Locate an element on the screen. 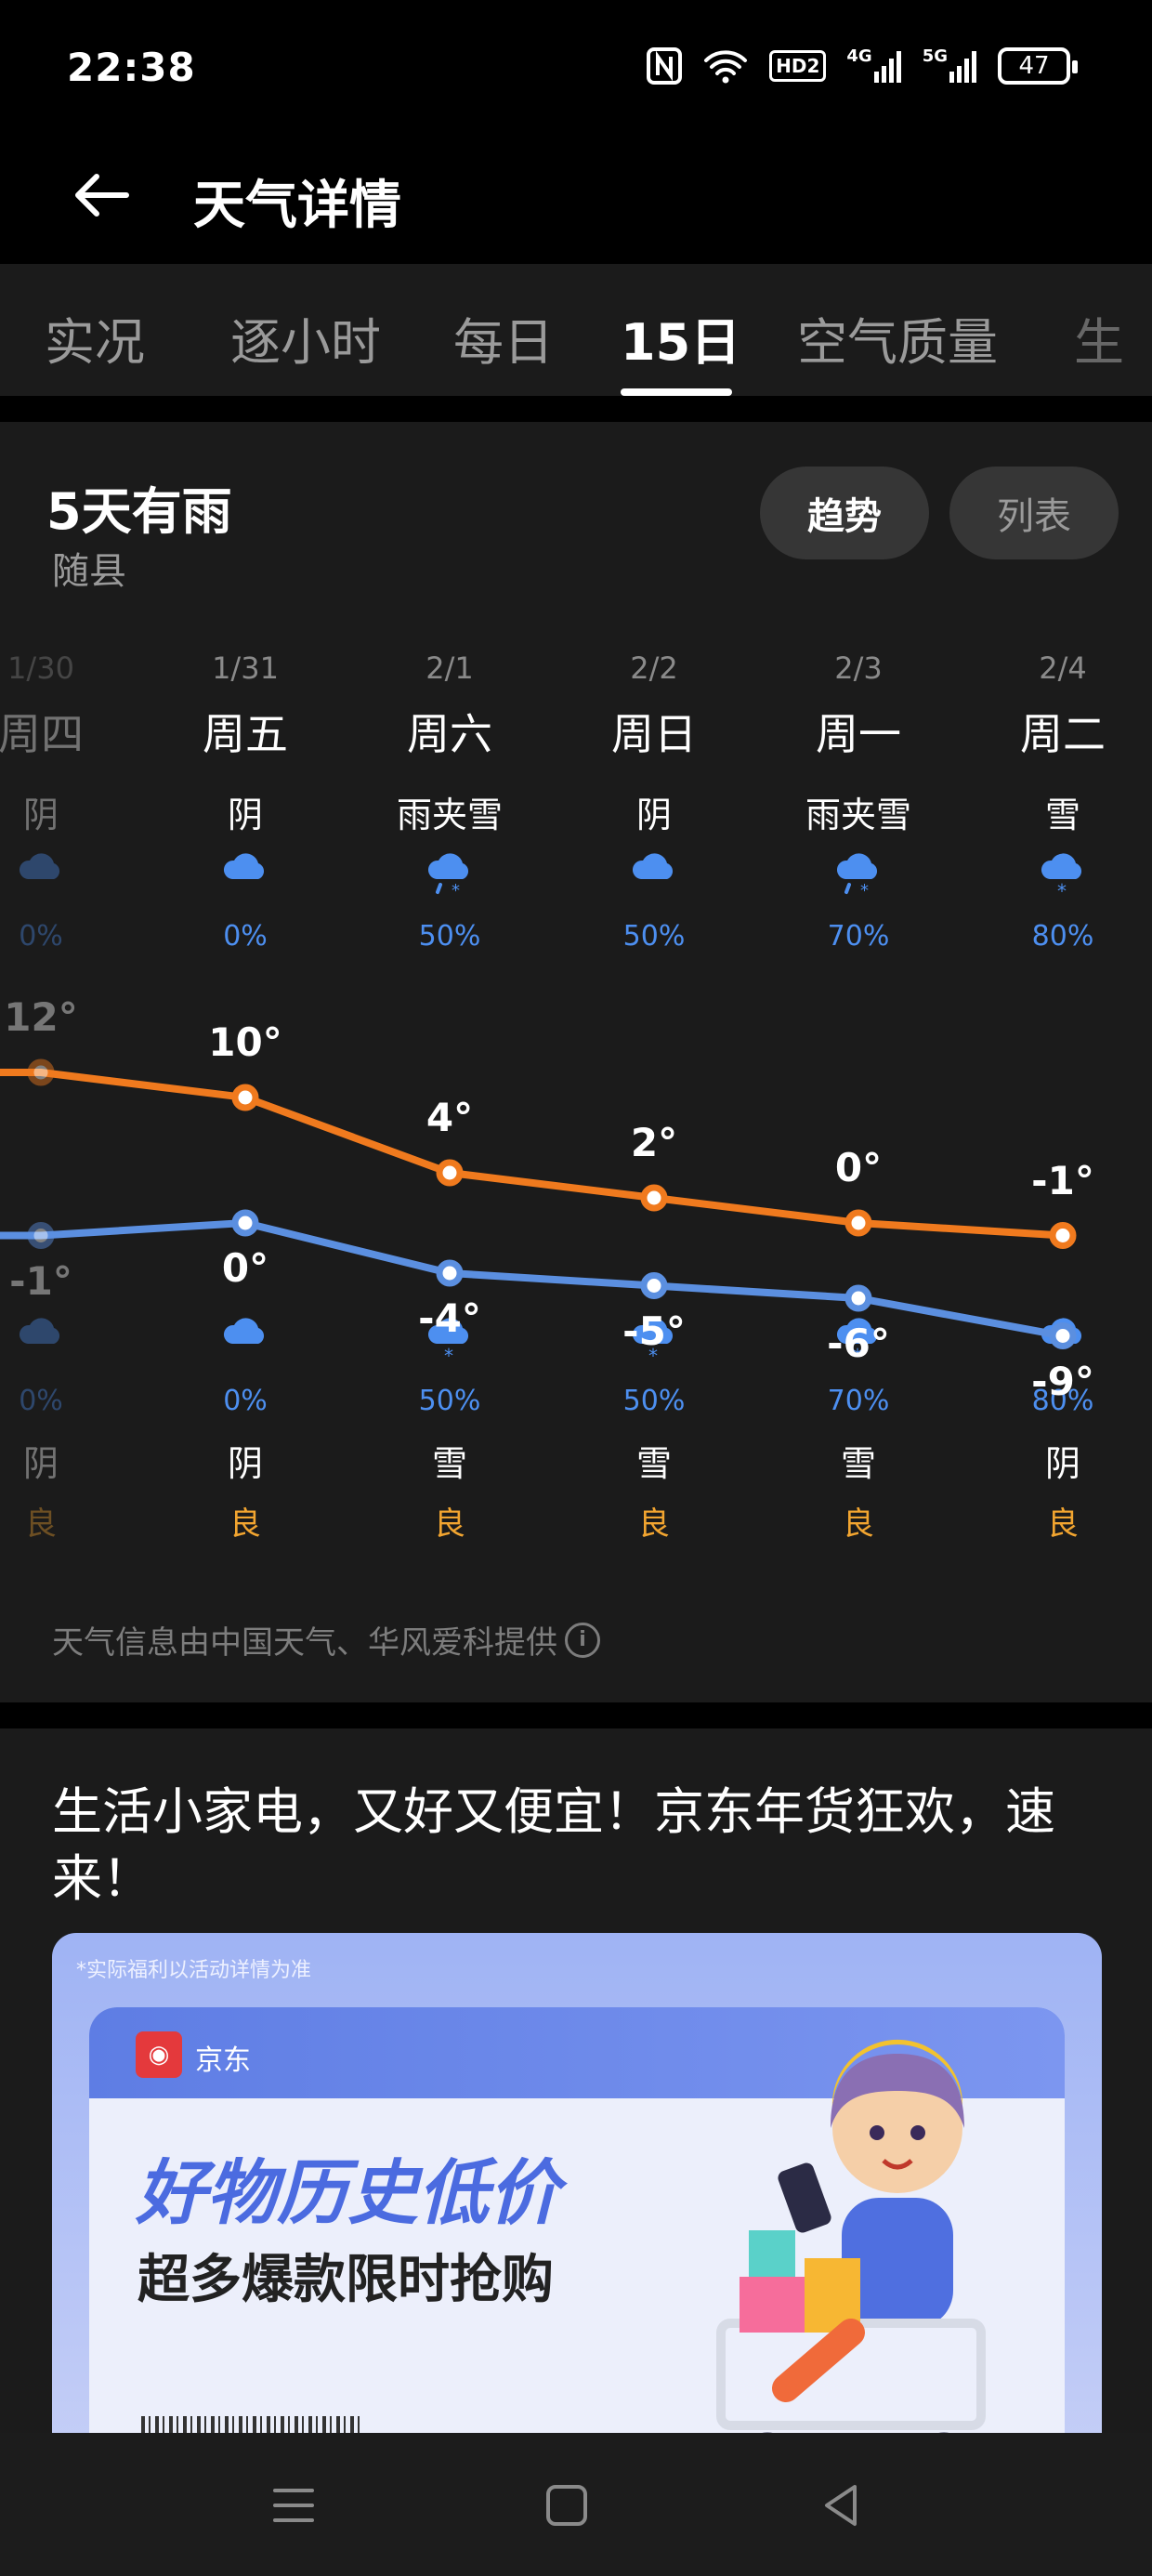 The image size is (1152, 2576). ad-subline: 超多爆款限时抢购 is located at coordinates (345, 2280).